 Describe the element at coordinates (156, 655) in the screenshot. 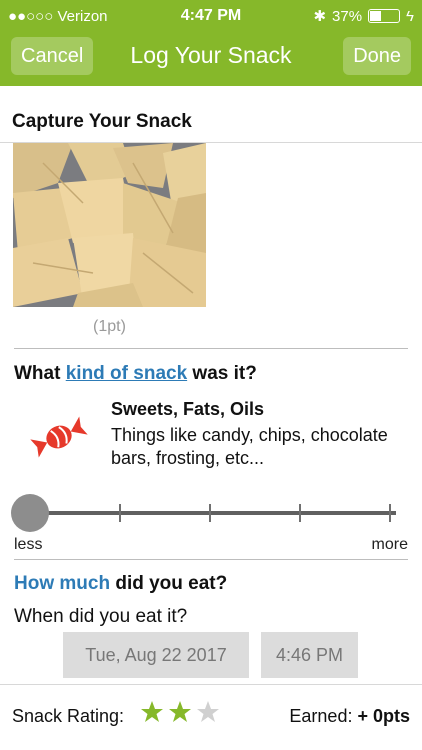

I see `date-picker-button: Tue, Aug 22 2017` at that location.